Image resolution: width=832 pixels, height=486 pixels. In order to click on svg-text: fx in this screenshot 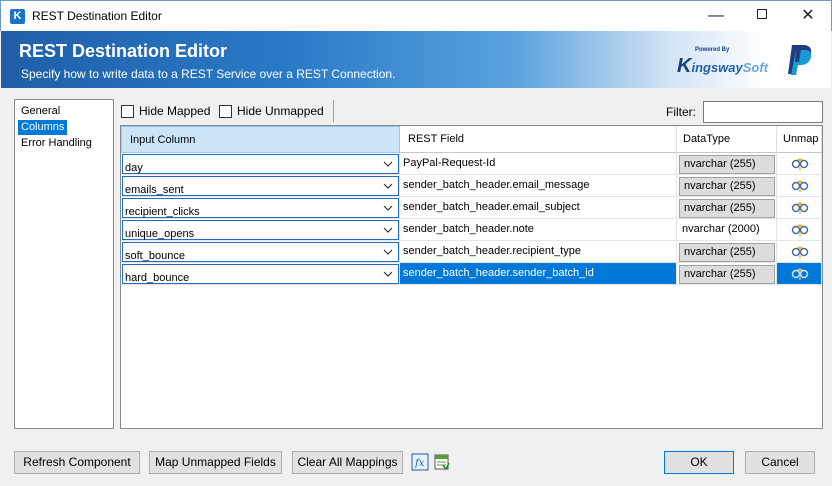, I will do `click(419, 463)`.